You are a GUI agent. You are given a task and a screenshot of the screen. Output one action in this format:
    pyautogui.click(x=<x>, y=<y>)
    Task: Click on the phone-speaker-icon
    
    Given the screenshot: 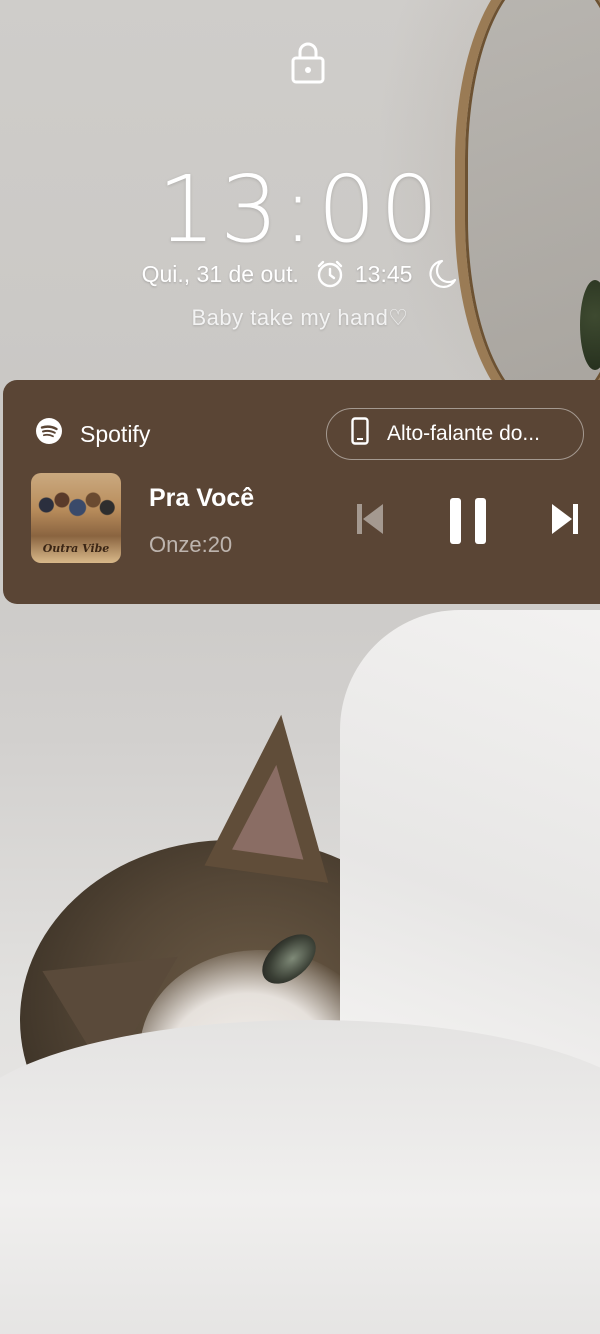 What is the action you would take?
    pyautogui.click(x=360, y=434)
    